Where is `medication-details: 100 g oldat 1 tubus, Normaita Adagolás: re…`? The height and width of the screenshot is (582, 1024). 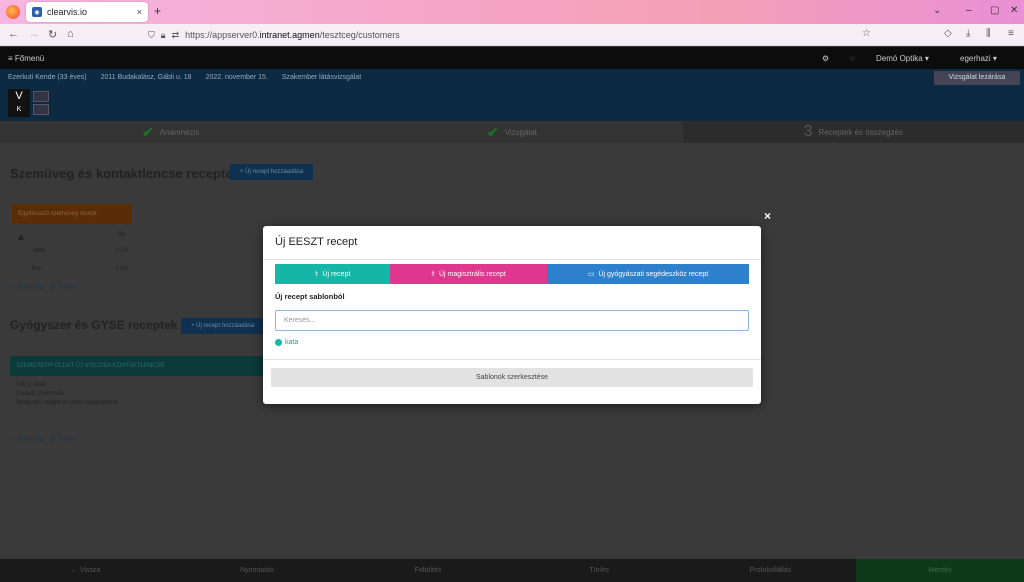
medication-details: 100 g oldat 1 tubus, Normaita Adagolás: re… is located at coordinates (67, 394).